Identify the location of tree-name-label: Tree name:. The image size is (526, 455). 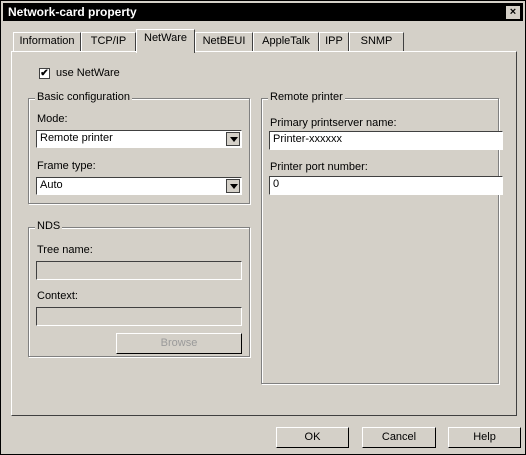
(65, 250).